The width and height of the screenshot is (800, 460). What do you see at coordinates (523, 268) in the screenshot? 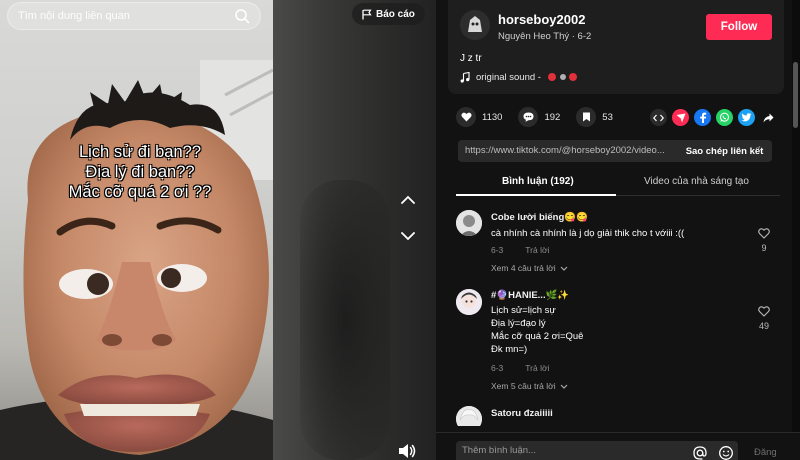
I see `view-replies-label: Xem 4 câu trả lời` at bounding box center [523, 268].